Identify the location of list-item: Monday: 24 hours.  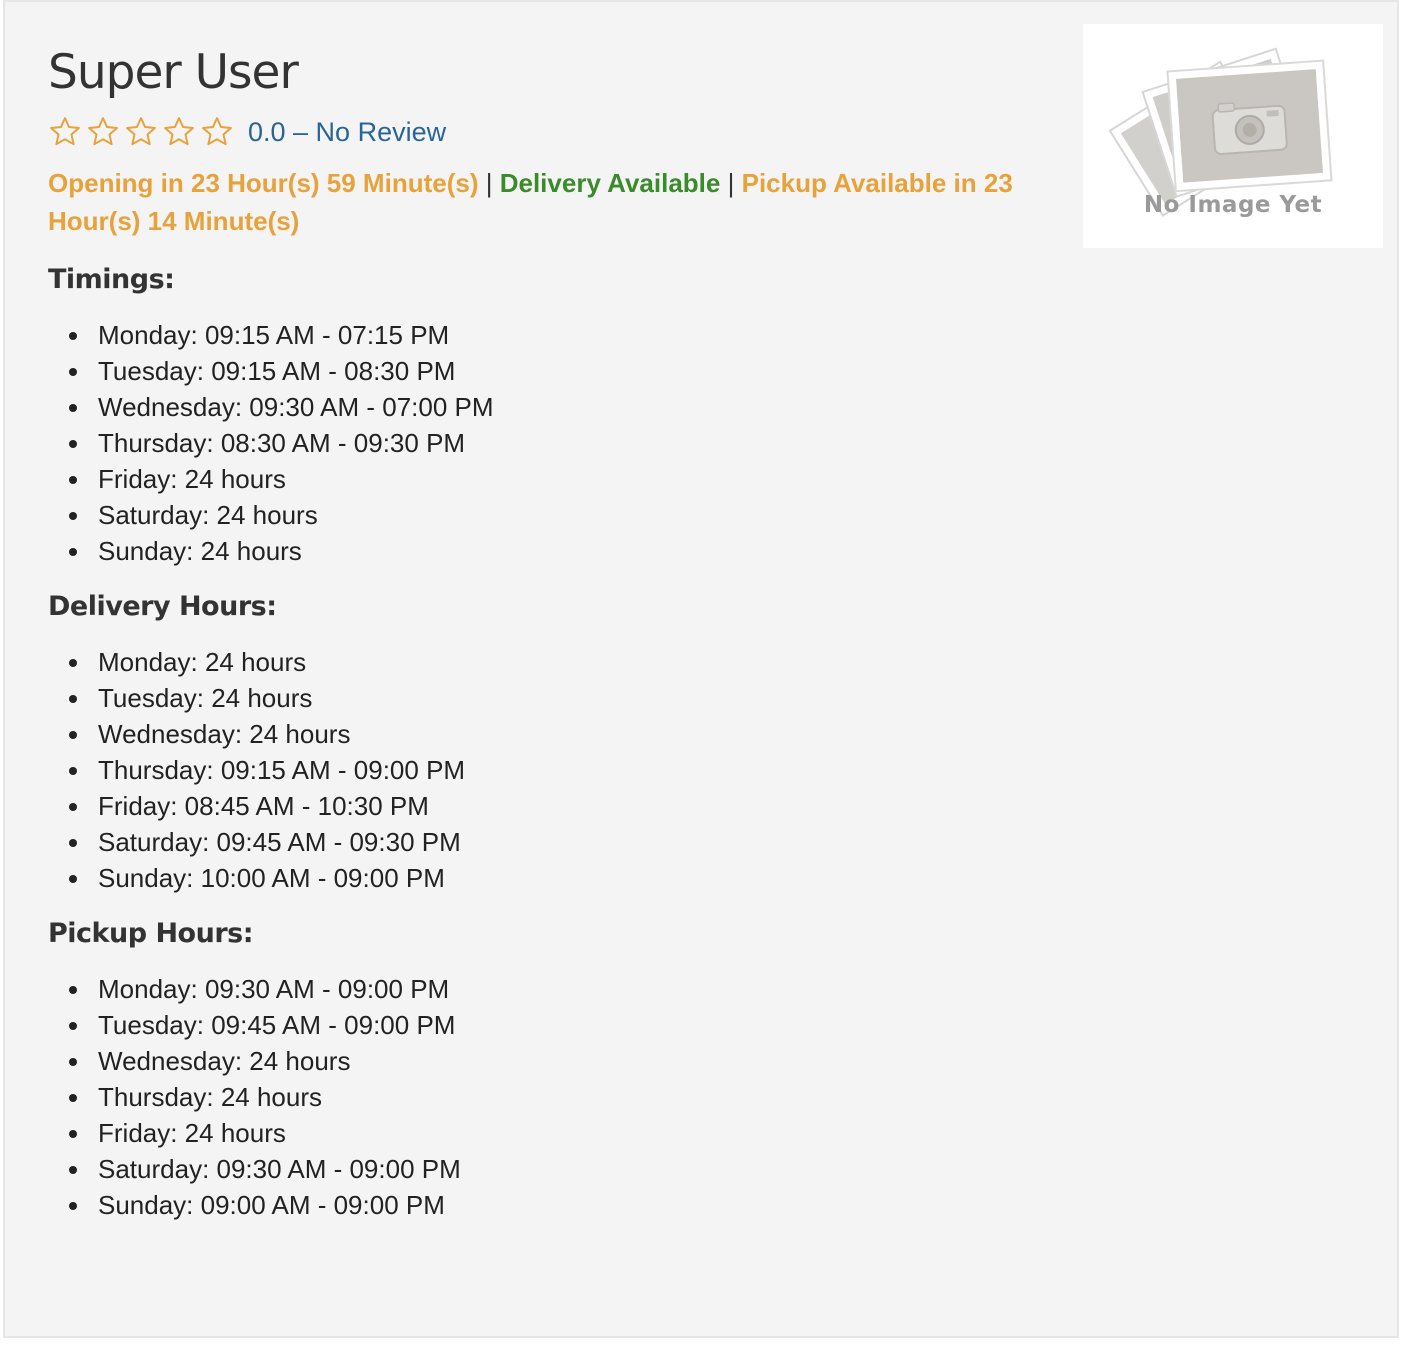
(558, 662).